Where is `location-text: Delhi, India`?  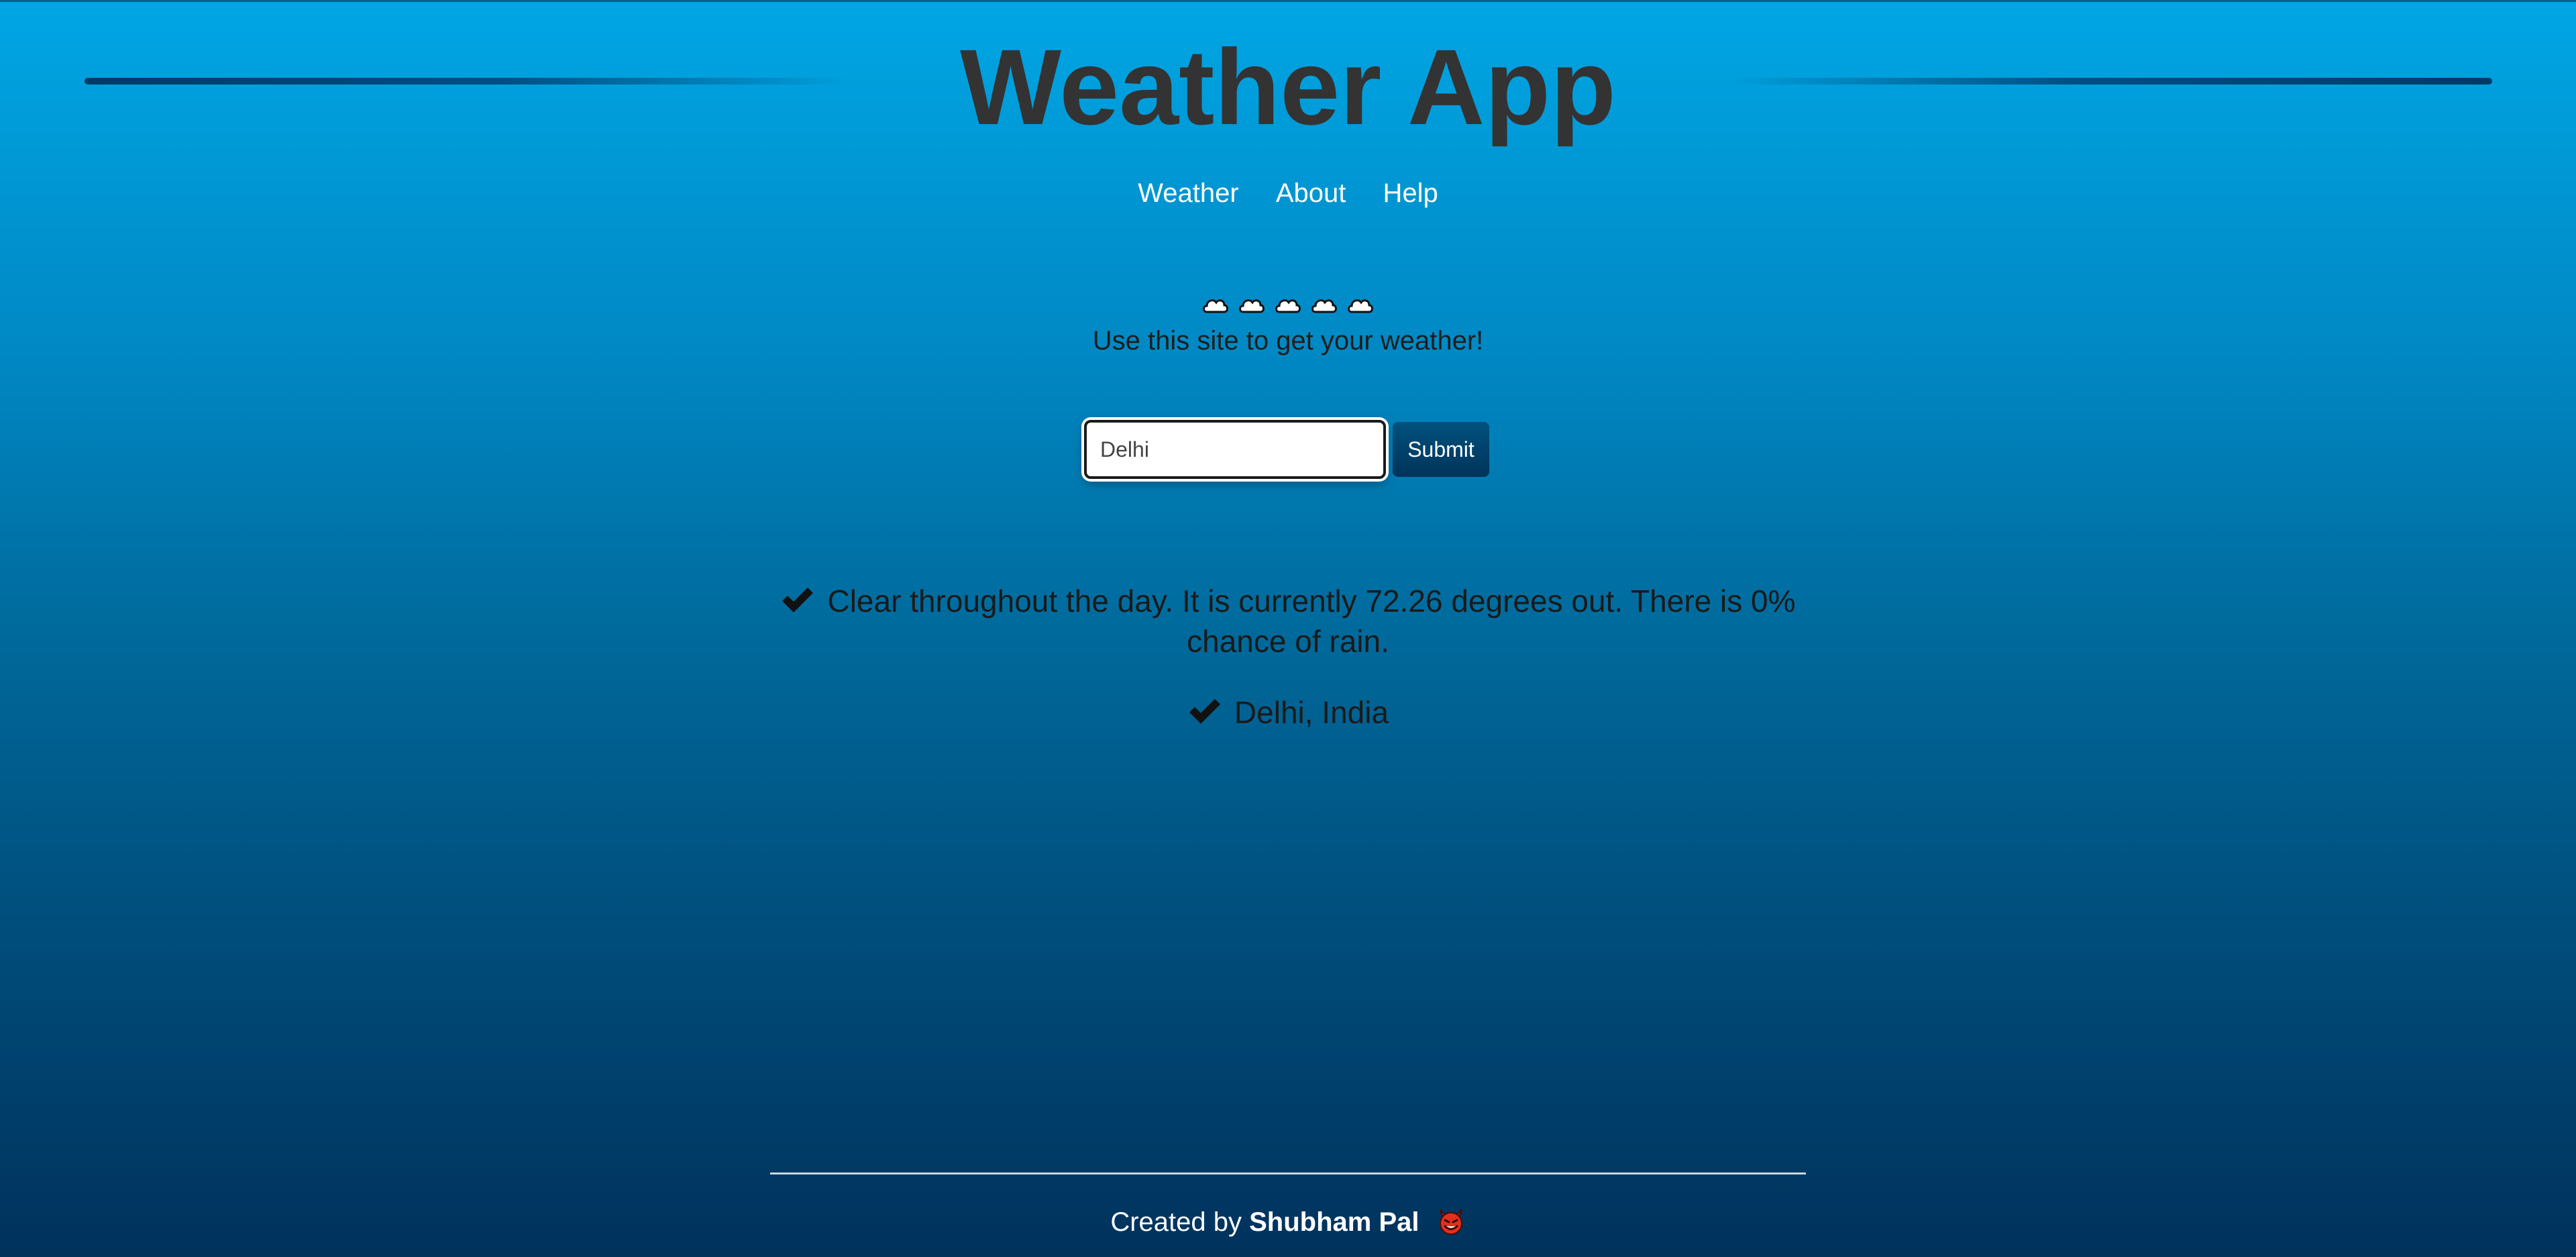
location-text: Delhi, India is located at coordinates (1311, 712).